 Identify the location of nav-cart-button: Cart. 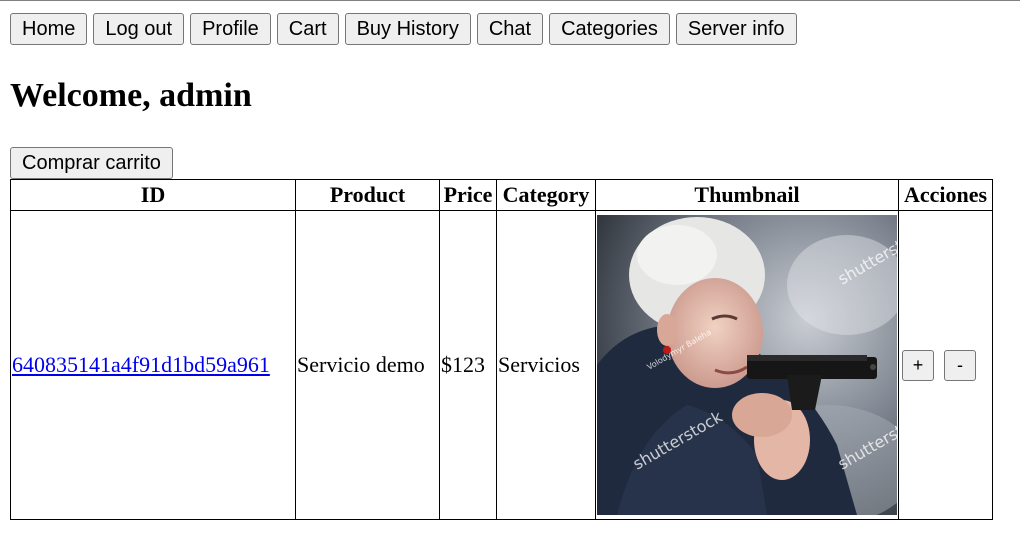
(307, 29).